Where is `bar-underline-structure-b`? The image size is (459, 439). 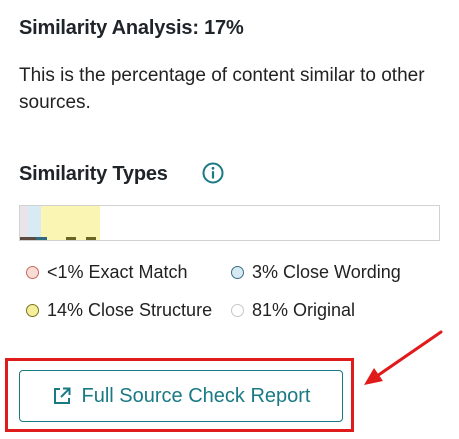 bar-underline-structure-b is located at coordinates (91, 238).